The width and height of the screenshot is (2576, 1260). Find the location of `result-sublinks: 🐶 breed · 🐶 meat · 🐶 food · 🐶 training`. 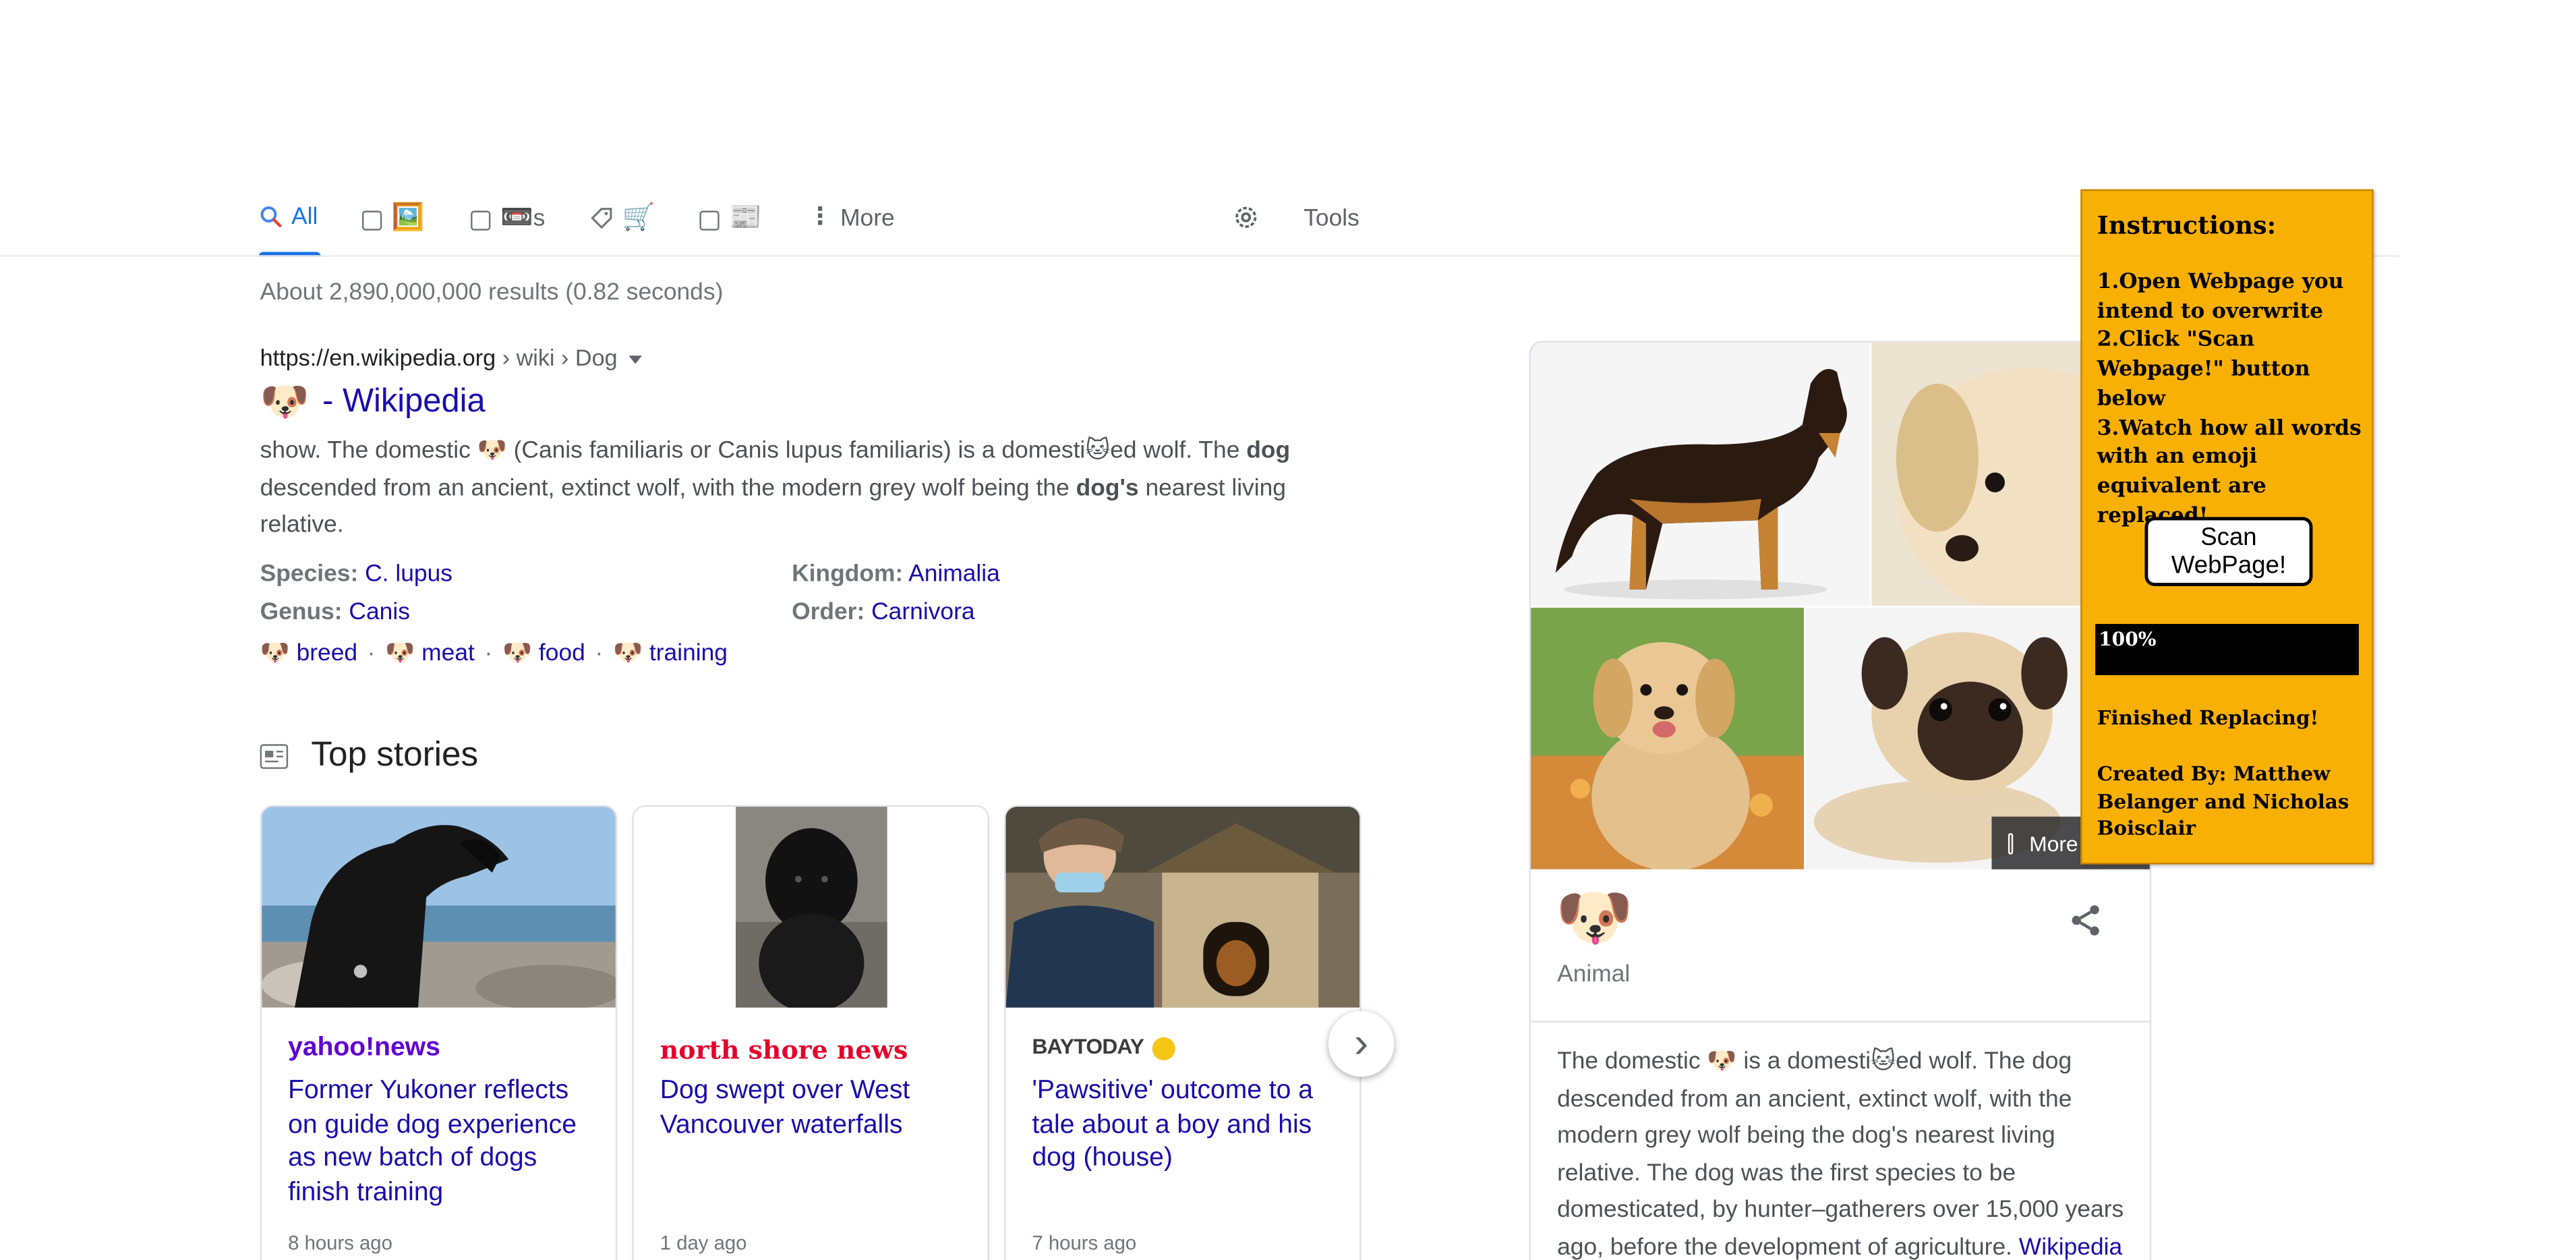

result-sublinks: 🐶 breed · 🐶 meat · 🐶 food · 🐶 training is located at coordinates (494, 652).